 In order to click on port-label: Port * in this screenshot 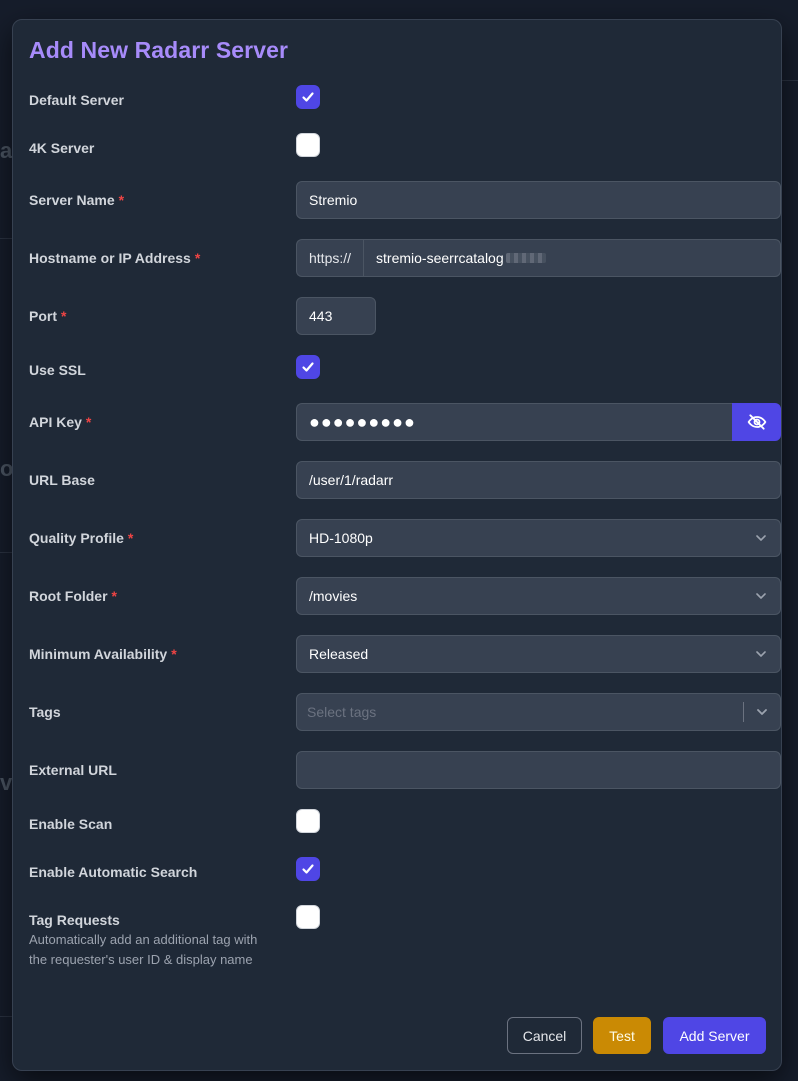, I will do `click(48, 316)`.